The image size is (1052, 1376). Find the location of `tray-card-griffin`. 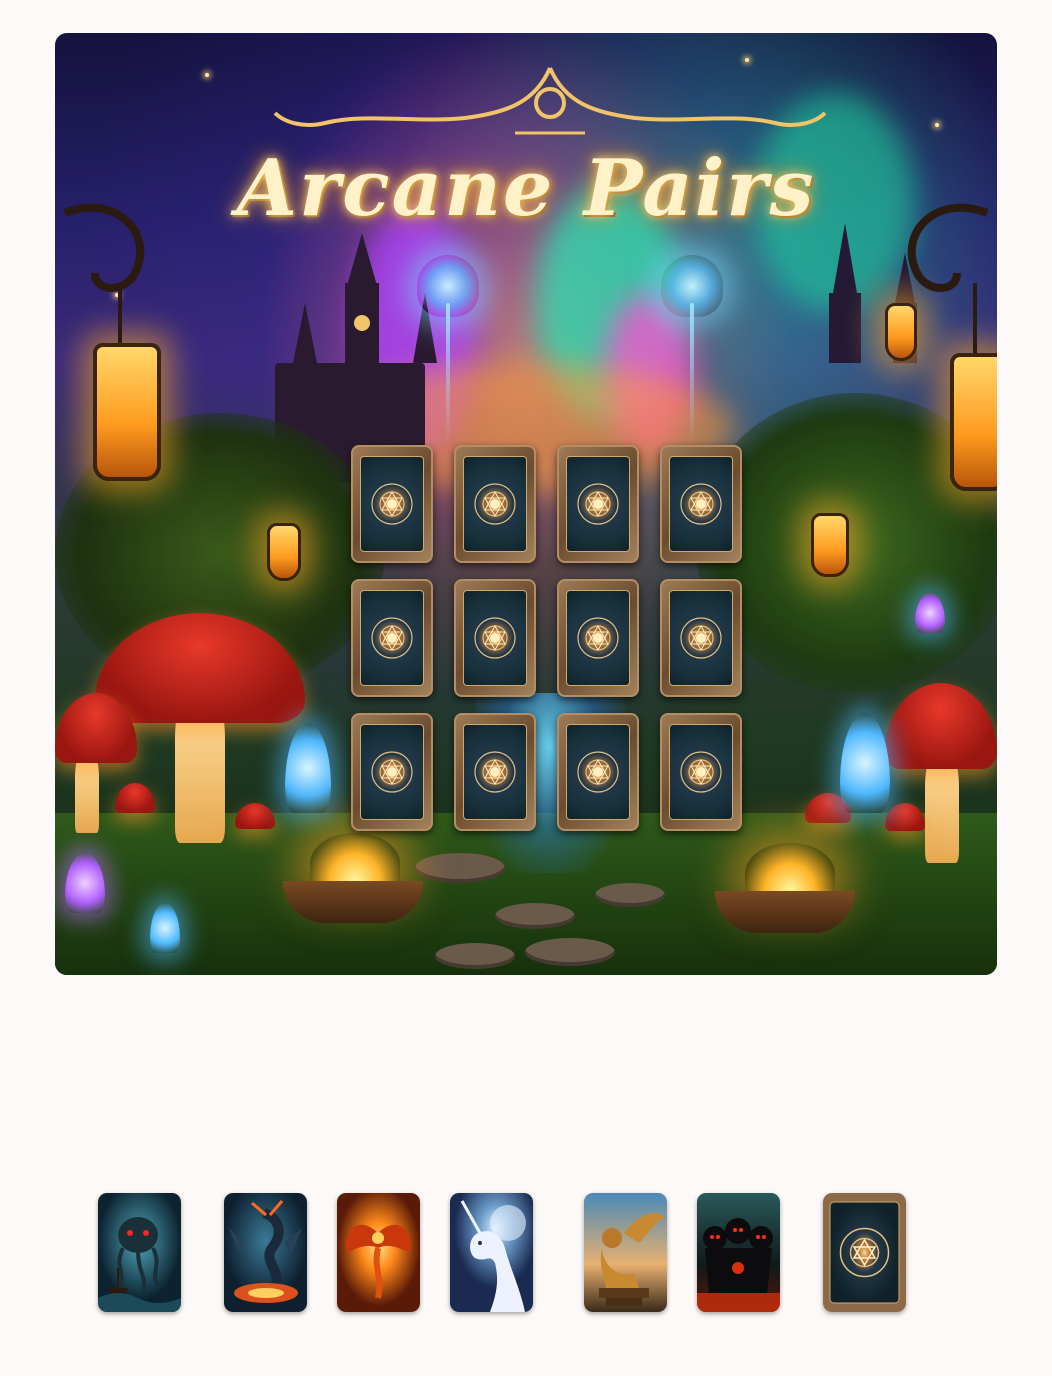

tray-card-griffin is located at coordinates (625, 1252).